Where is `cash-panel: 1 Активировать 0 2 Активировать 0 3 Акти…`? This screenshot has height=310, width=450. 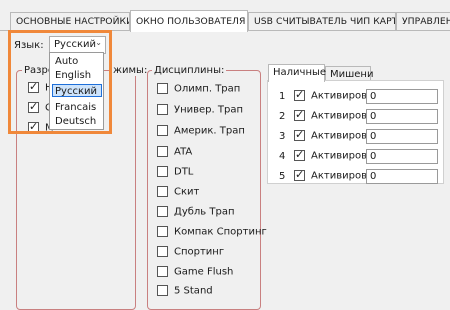
cash-panel: 1 Активировать 0 2 Активировать 0 3 Акти… is located at coordinates (355, 132).